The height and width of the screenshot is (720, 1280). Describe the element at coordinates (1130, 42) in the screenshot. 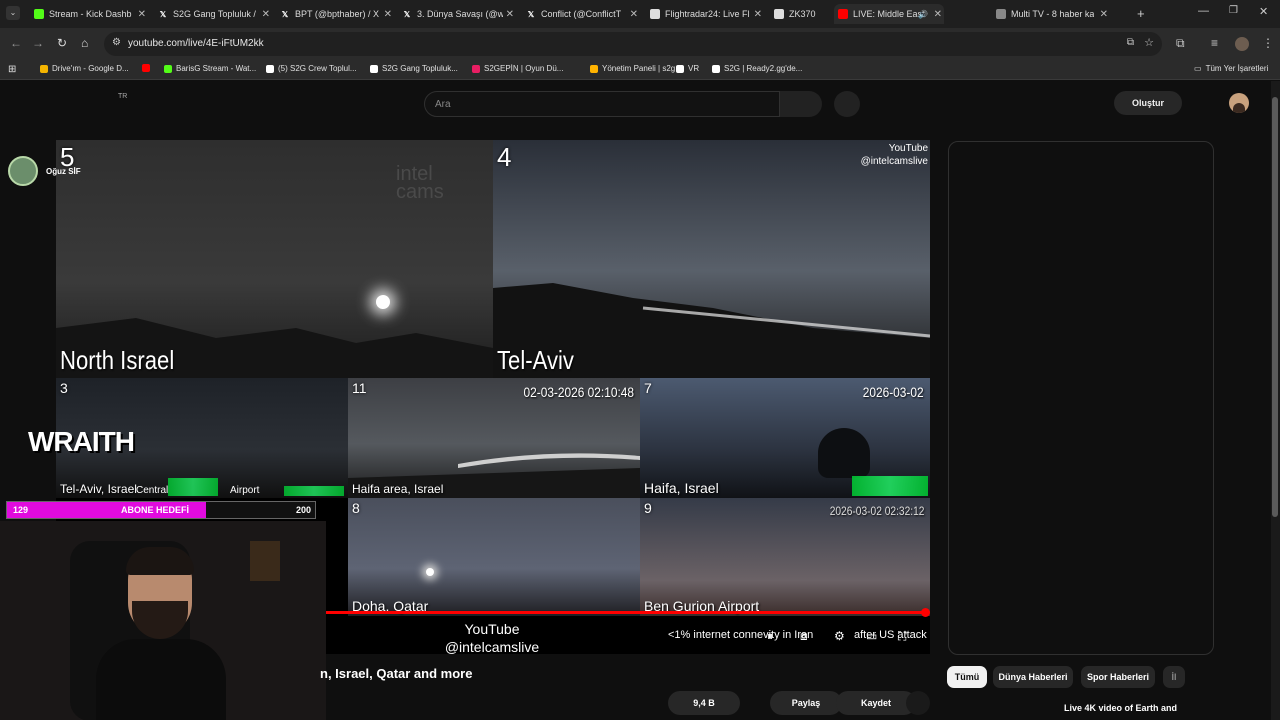

I see `install-app-icon: ⧉` at that location.